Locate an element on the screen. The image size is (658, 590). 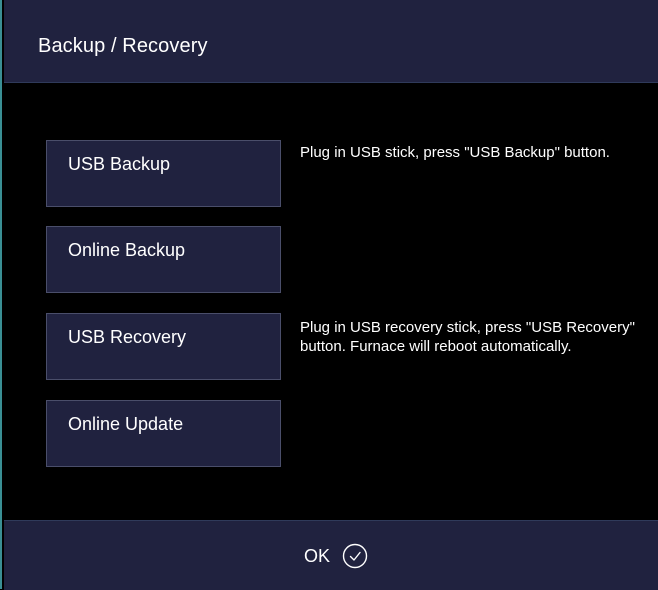
online-update-button: Online Update is located at coordinates (163, 433).